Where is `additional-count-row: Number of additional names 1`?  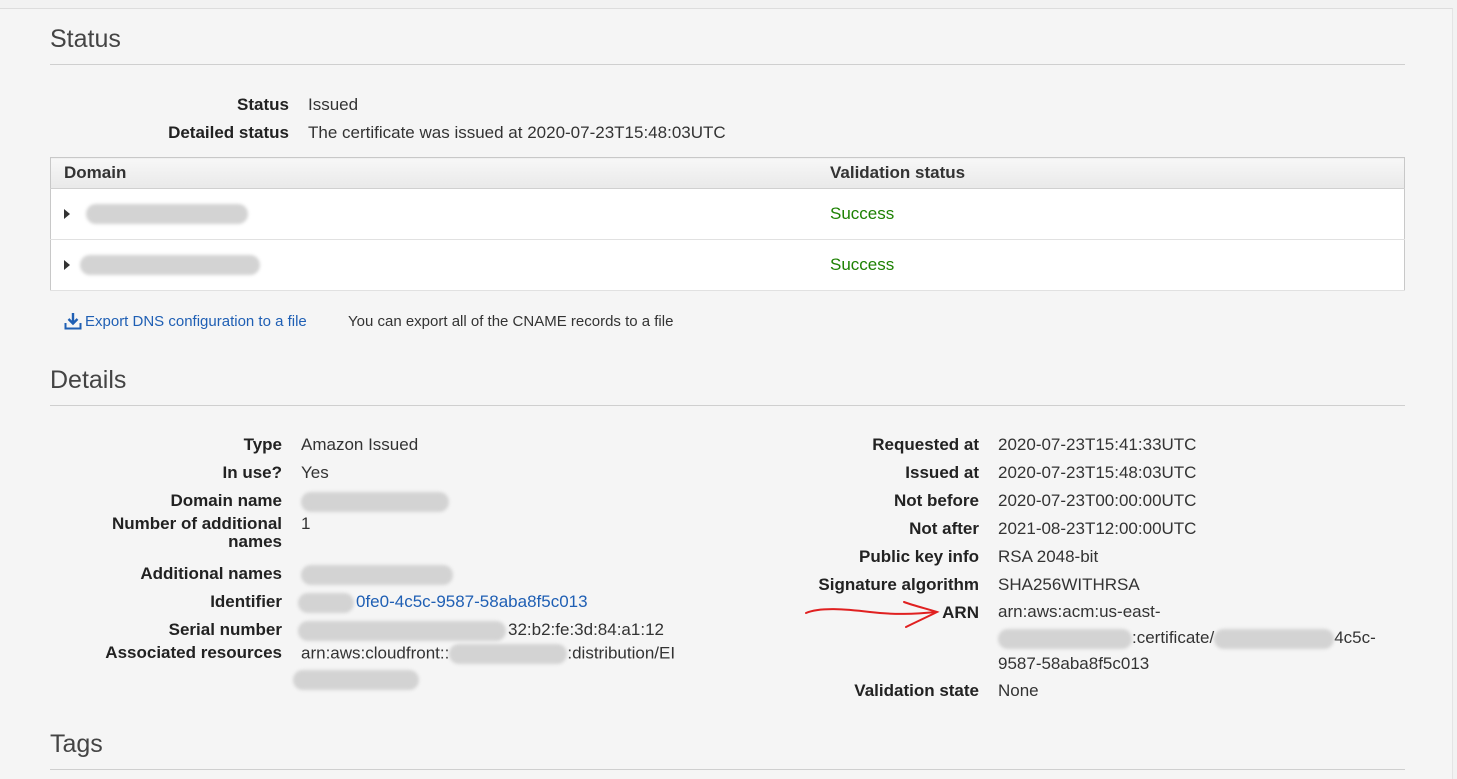
additional-count-row: Number of additional names 1 is located at coordinates (155, 533).